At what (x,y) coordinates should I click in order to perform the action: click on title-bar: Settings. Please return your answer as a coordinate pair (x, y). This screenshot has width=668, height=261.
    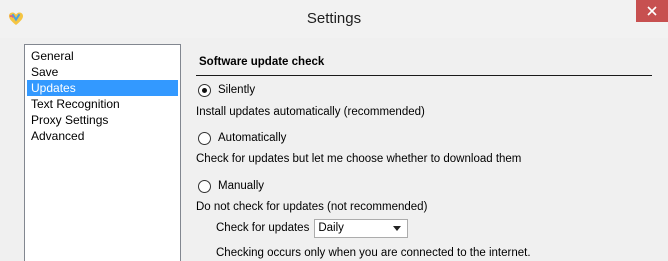
    Looking at the image, I should click on (334, 19).